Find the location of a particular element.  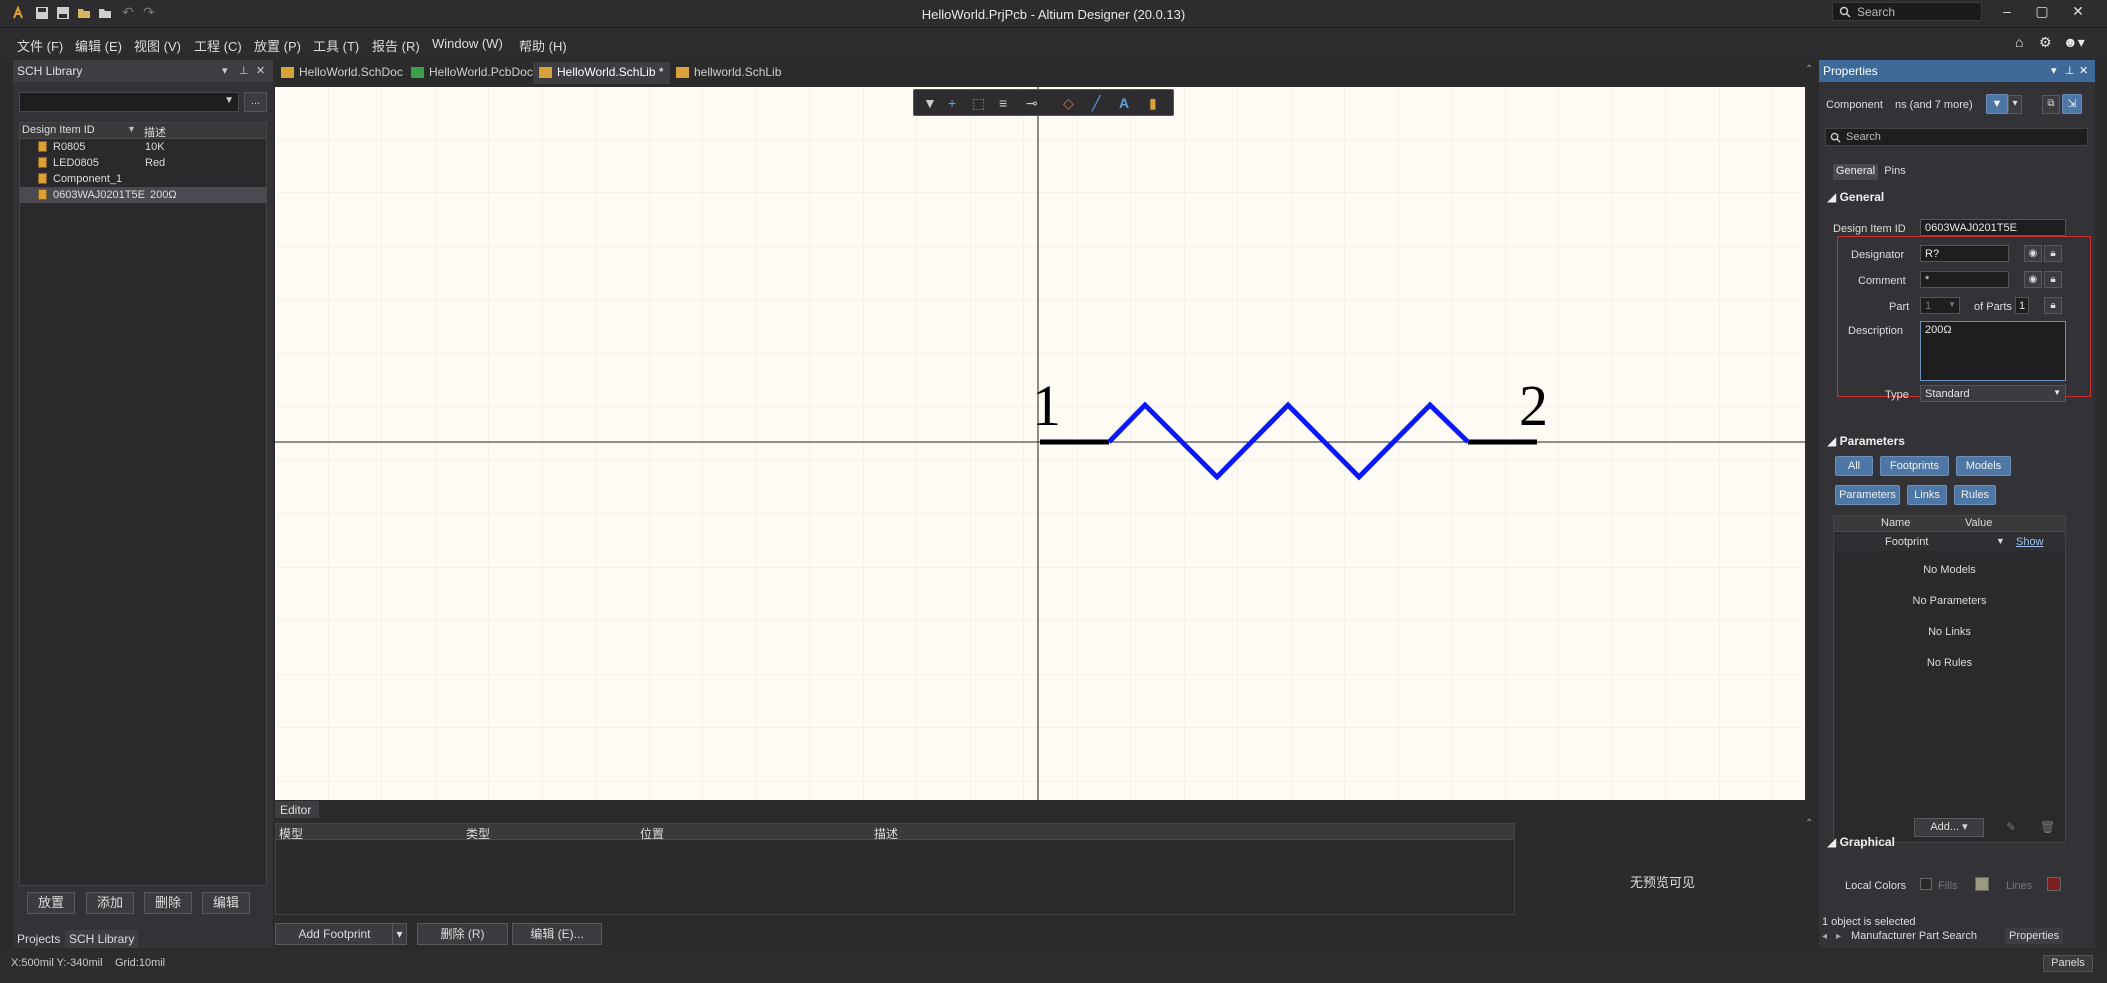

minimize-button: – is located at coordinates (2007, 12).